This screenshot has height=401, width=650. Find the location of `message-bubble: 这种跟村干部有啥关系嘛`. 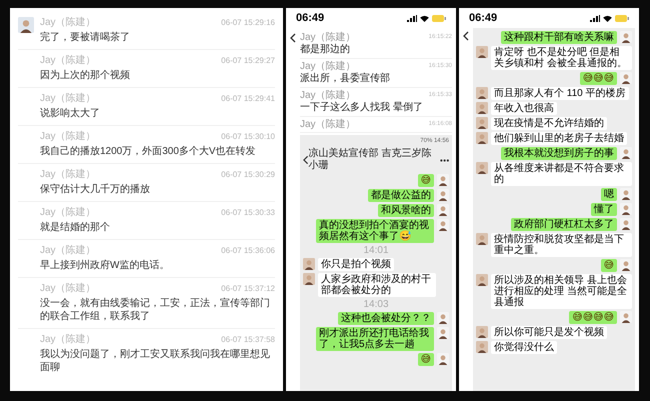

message-bubble: 这种跟村干部有啥关系嘛 is located at coordinates (559, 37).